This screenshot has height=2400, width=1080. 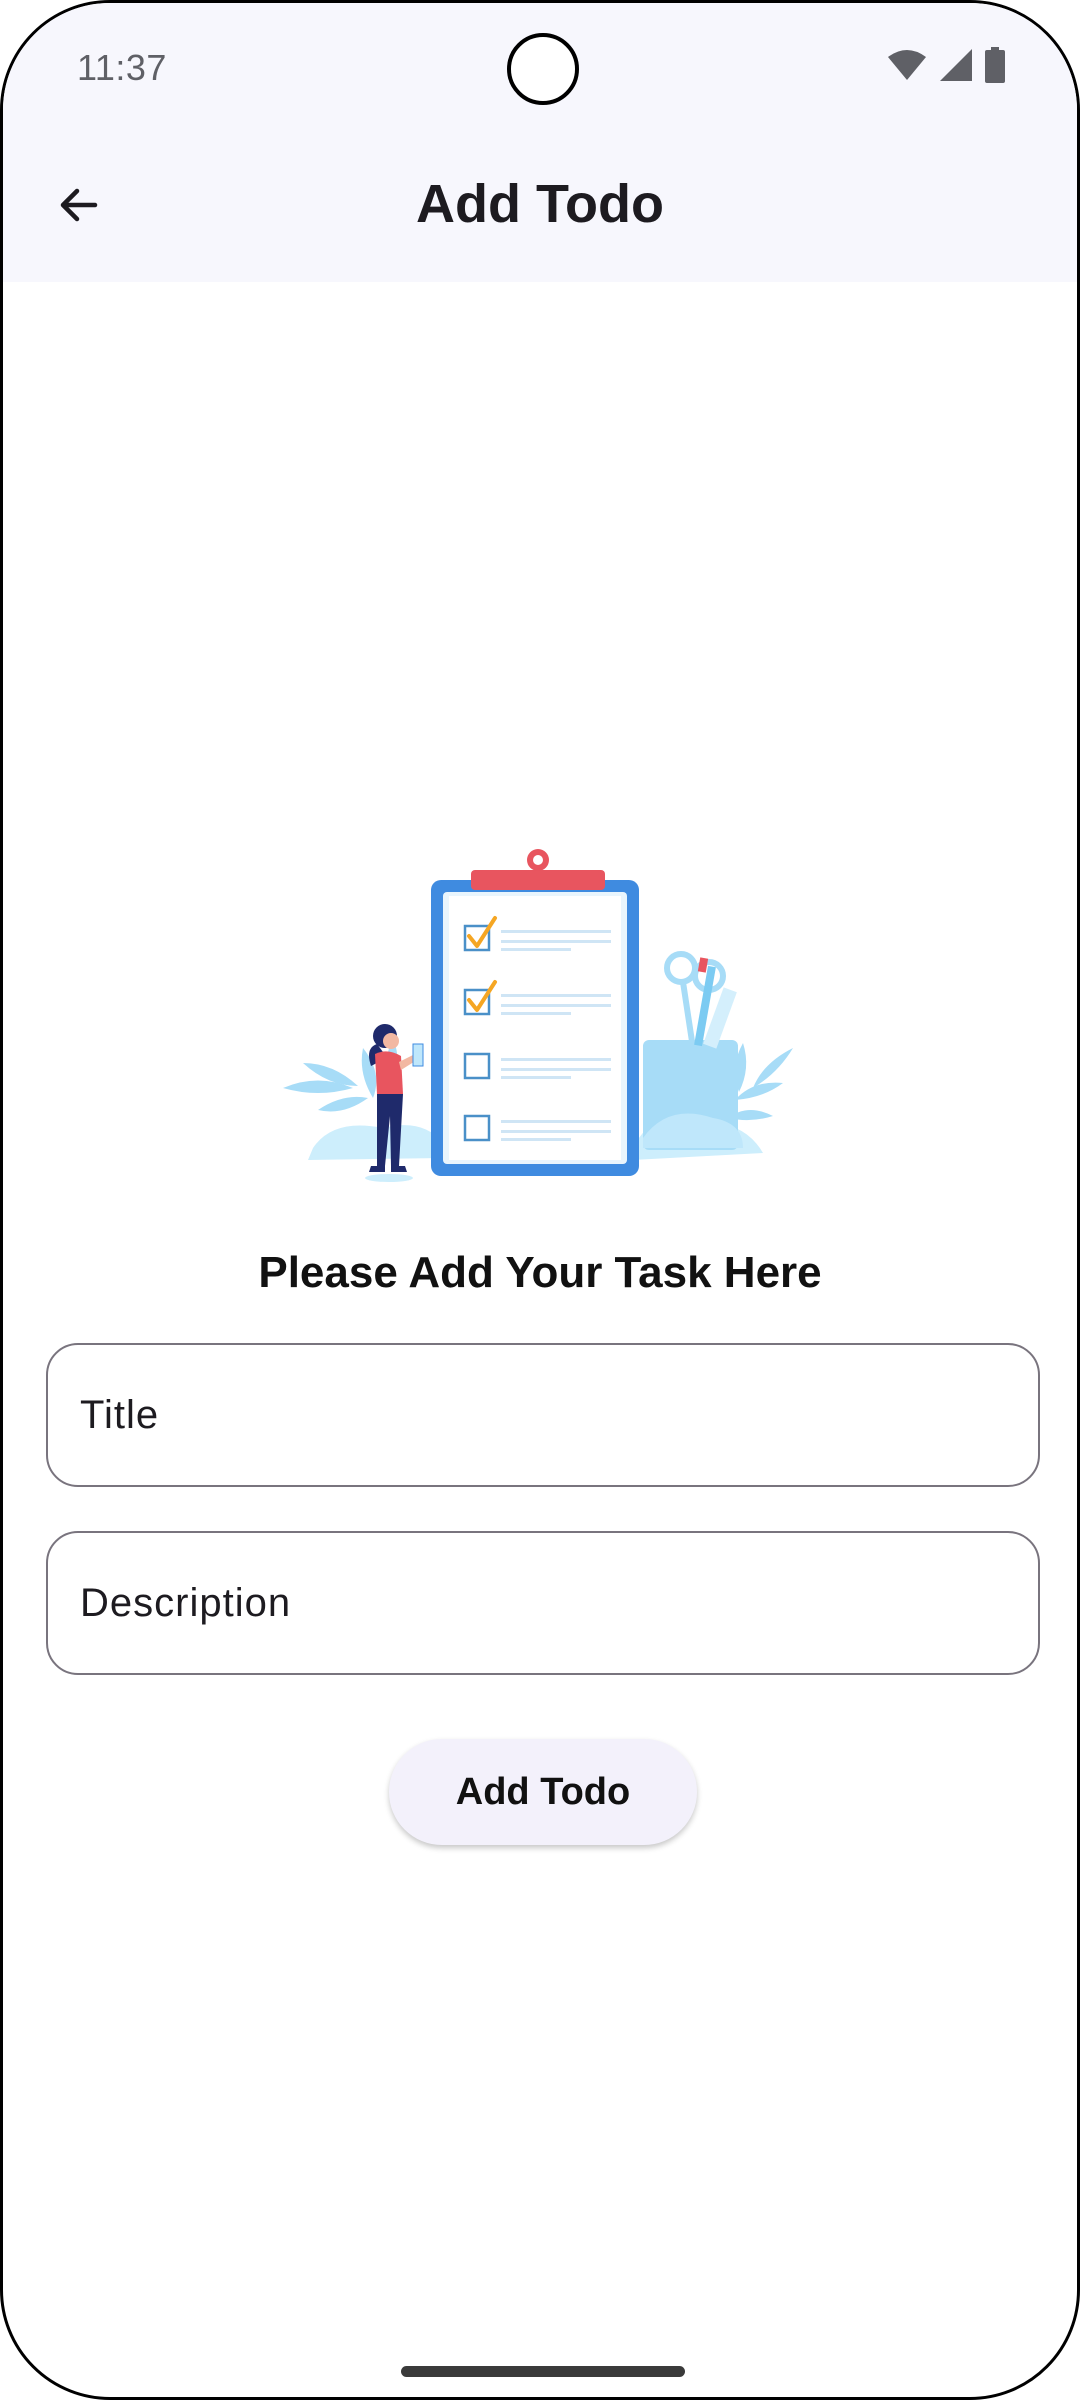 I want to click on title-field, so click(x=543, y=1415).